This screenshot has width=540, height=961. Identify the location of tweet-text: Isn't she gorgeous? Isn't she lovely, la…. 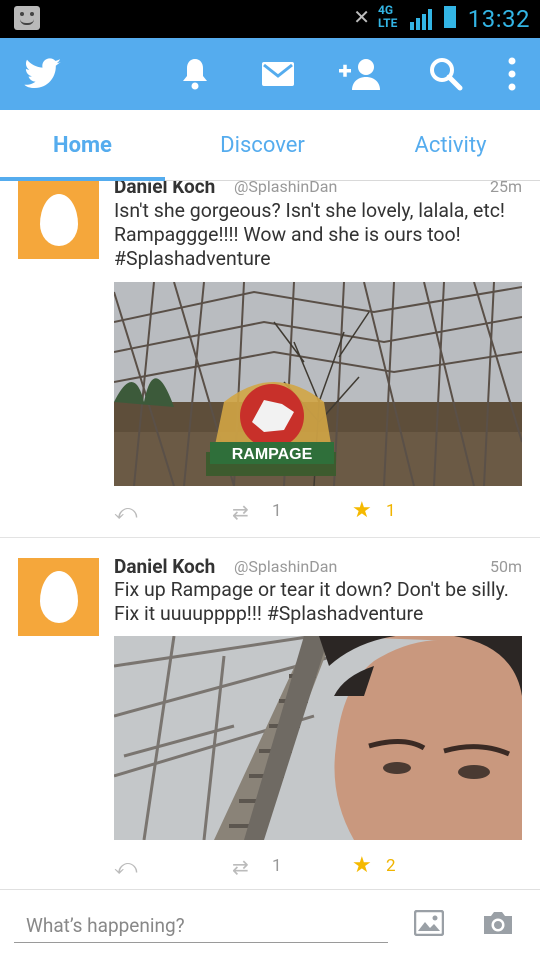
(309, 234).